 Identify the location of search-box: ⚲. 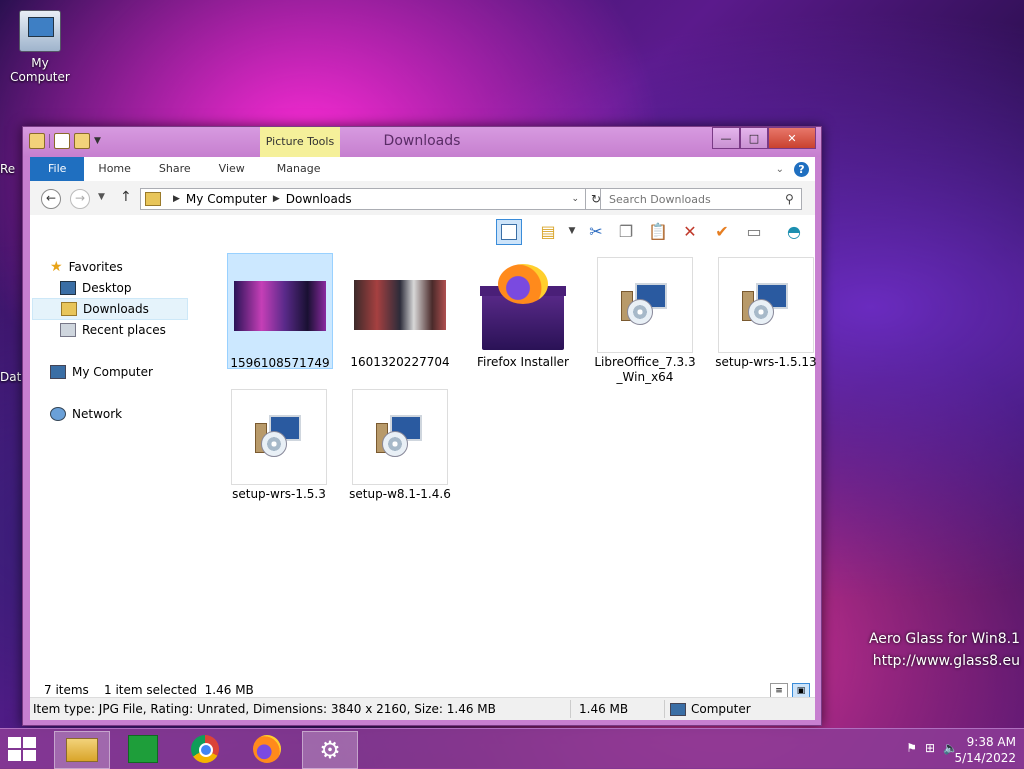
(701, 199).